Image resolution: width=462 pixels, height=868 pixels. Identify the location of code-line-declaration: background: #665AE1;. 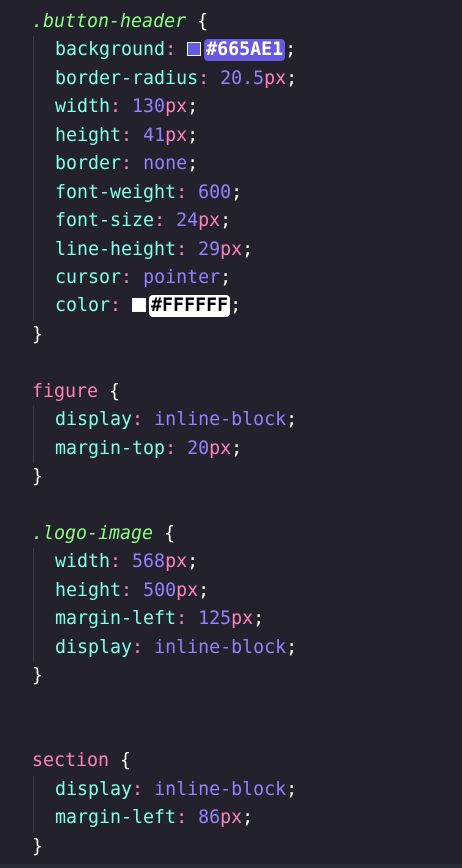
(231, 50).